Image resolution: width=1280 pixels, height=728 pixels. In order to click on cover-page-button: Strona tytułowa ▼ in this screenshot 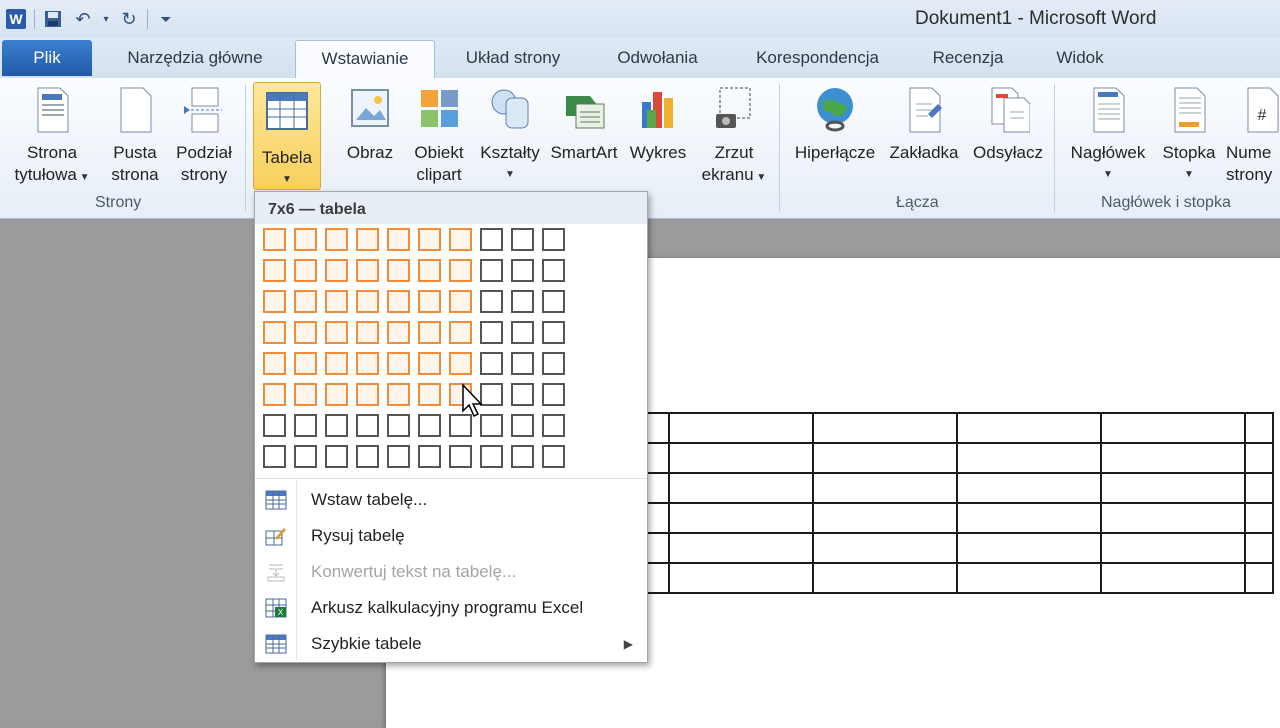, I will do `click(52, 136)`.